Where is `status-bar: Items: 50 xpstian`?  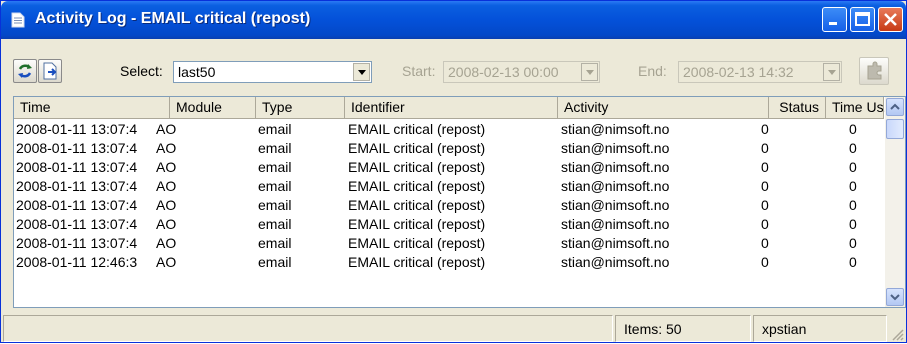
status-bar: Items: 50 xpstian is located at coordinates (453, 327).